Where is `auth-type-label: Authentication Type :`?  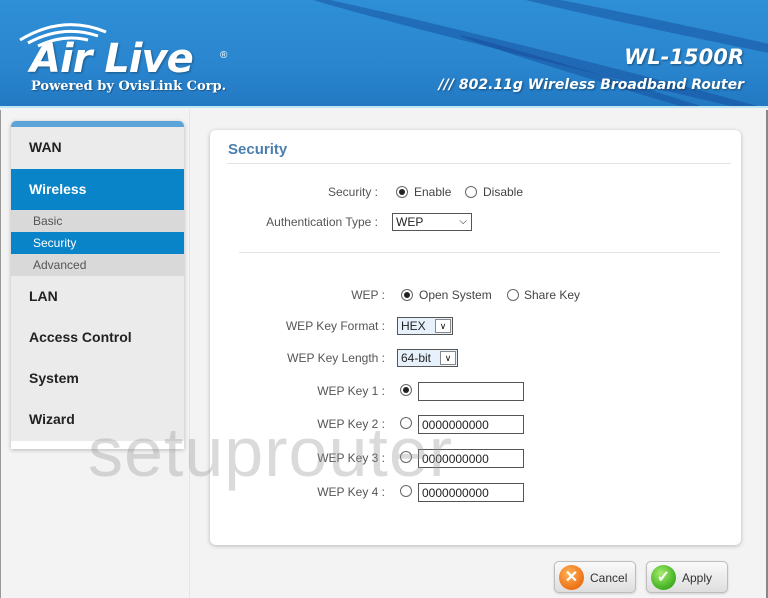 auth-type-label: Authentication Type : is located at coordinates (322, 222).